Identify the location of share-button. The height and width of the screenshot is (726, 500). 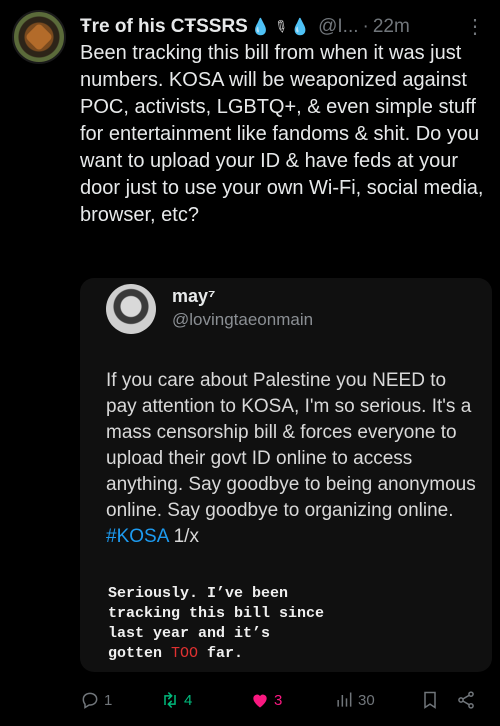
(466, 700).